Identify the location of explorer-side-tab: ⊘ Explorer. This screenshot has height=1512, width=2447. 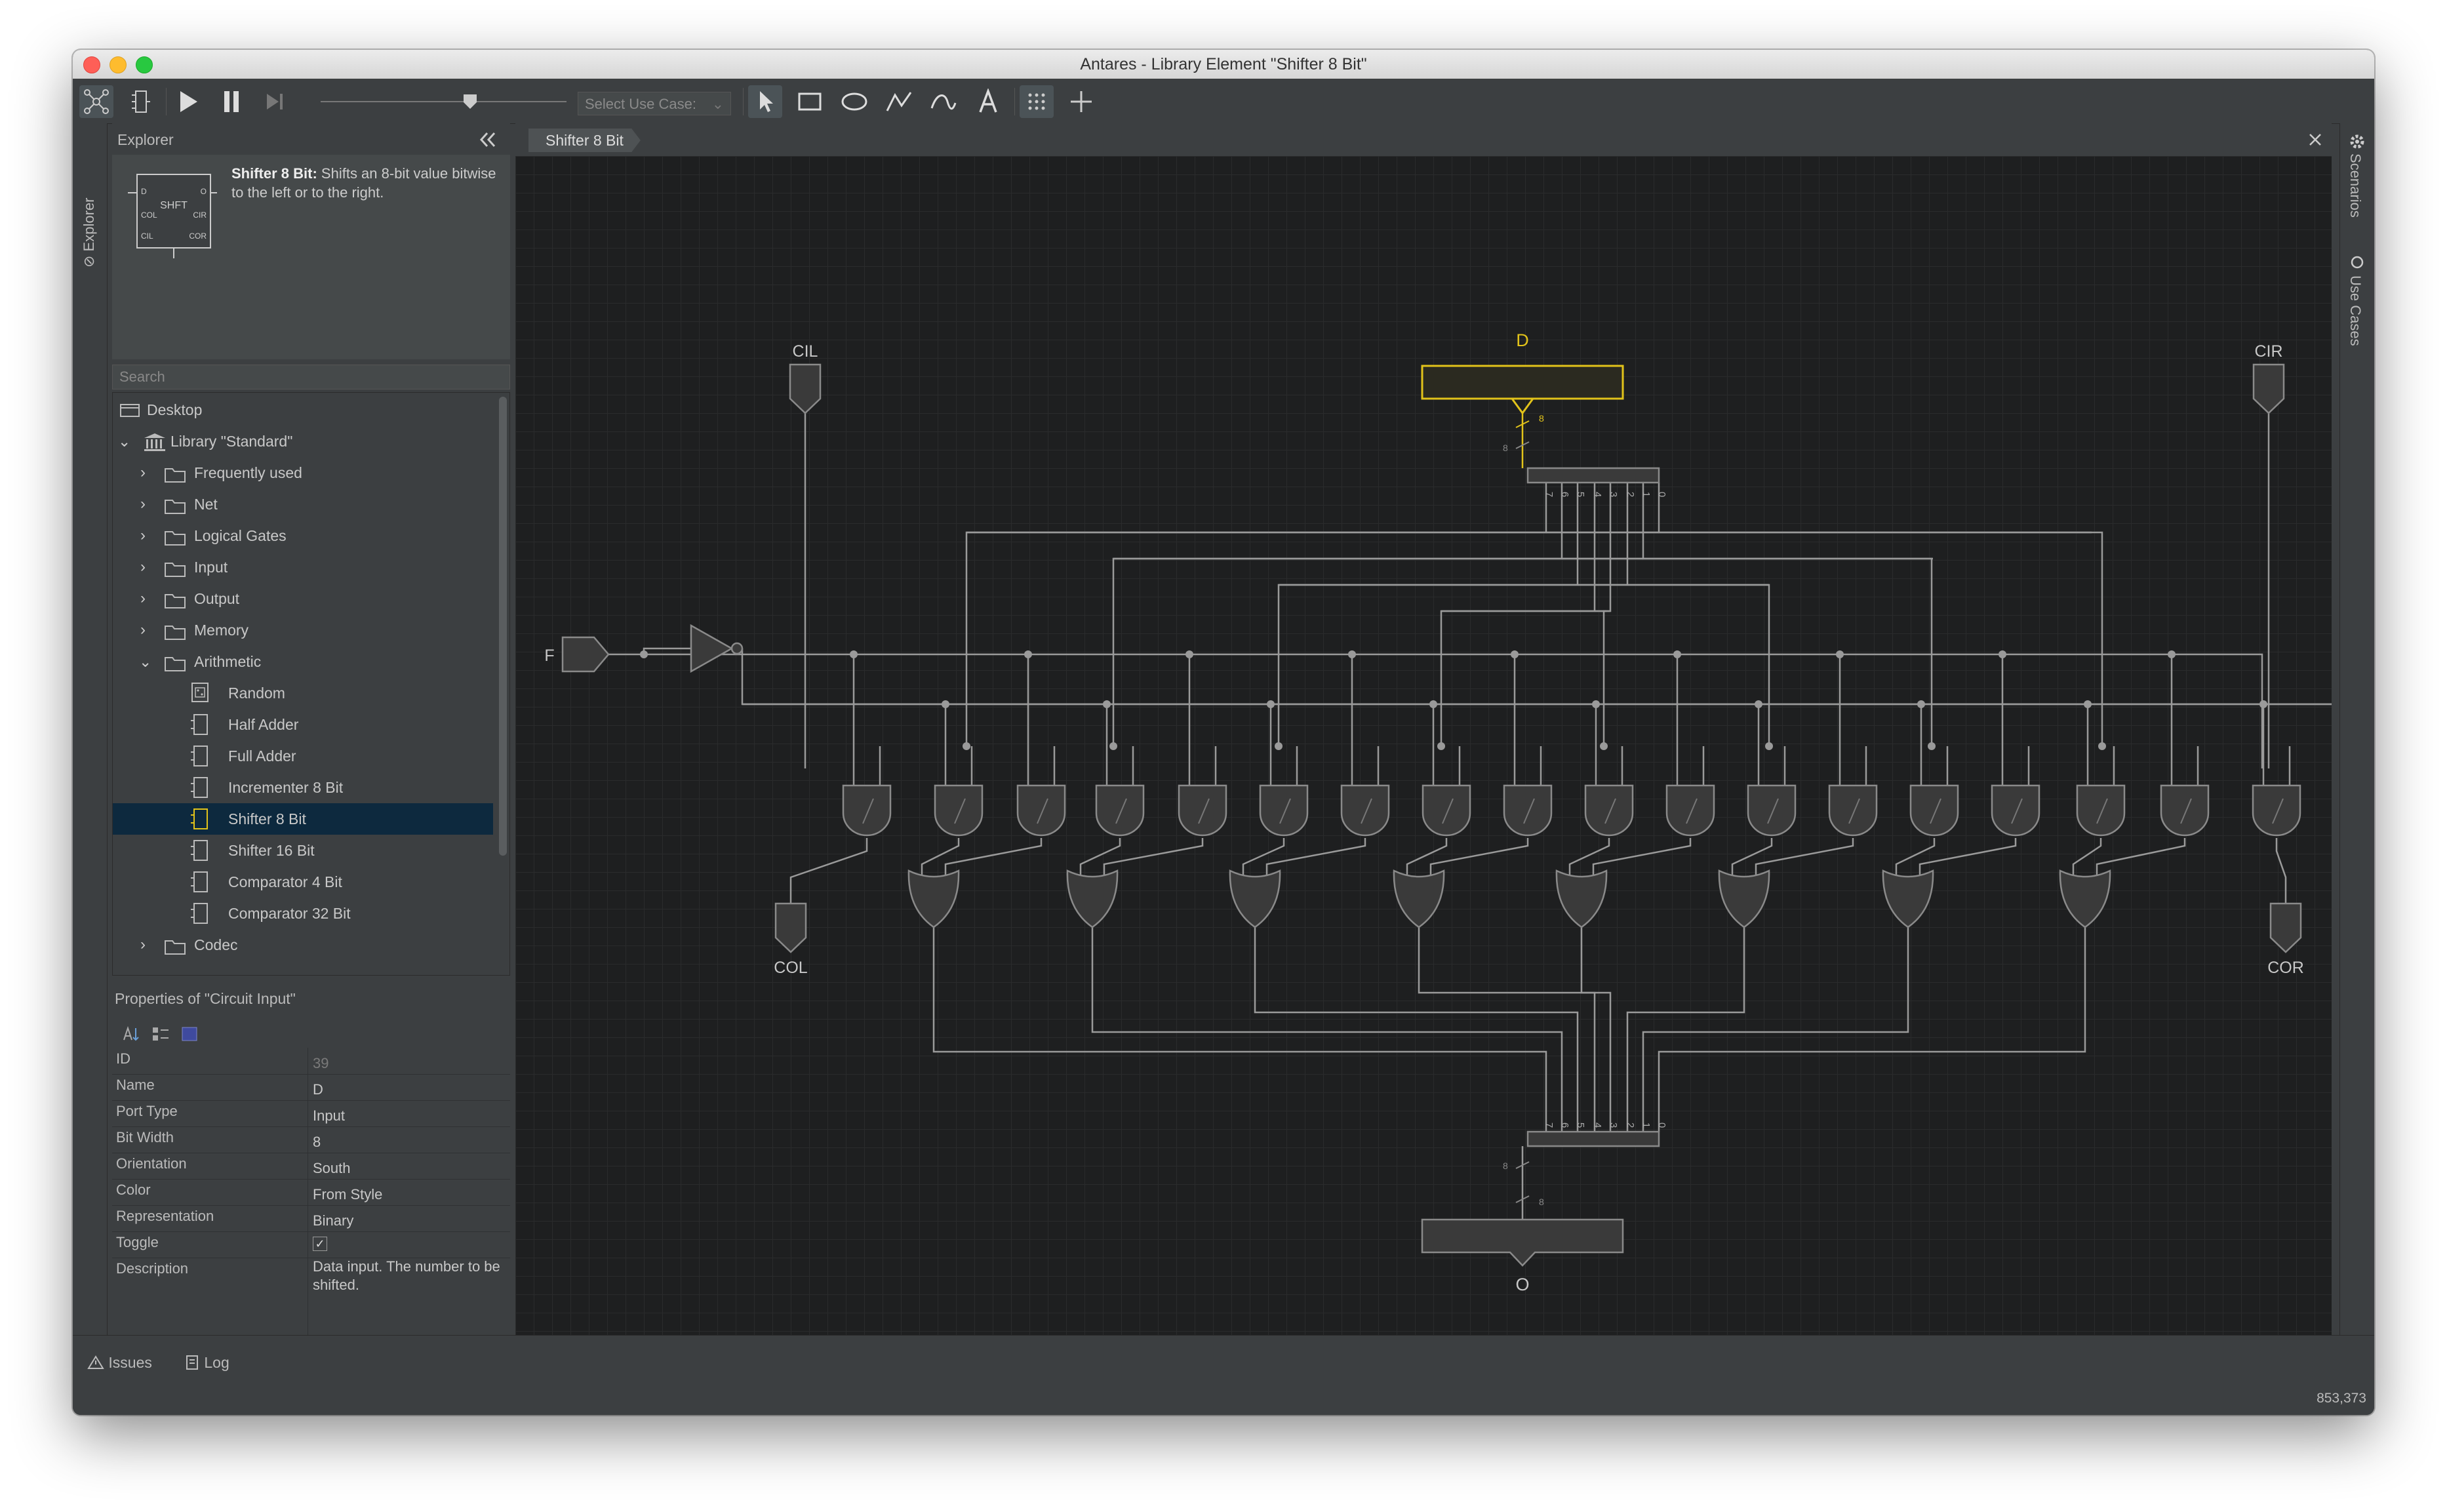
(89, 233).